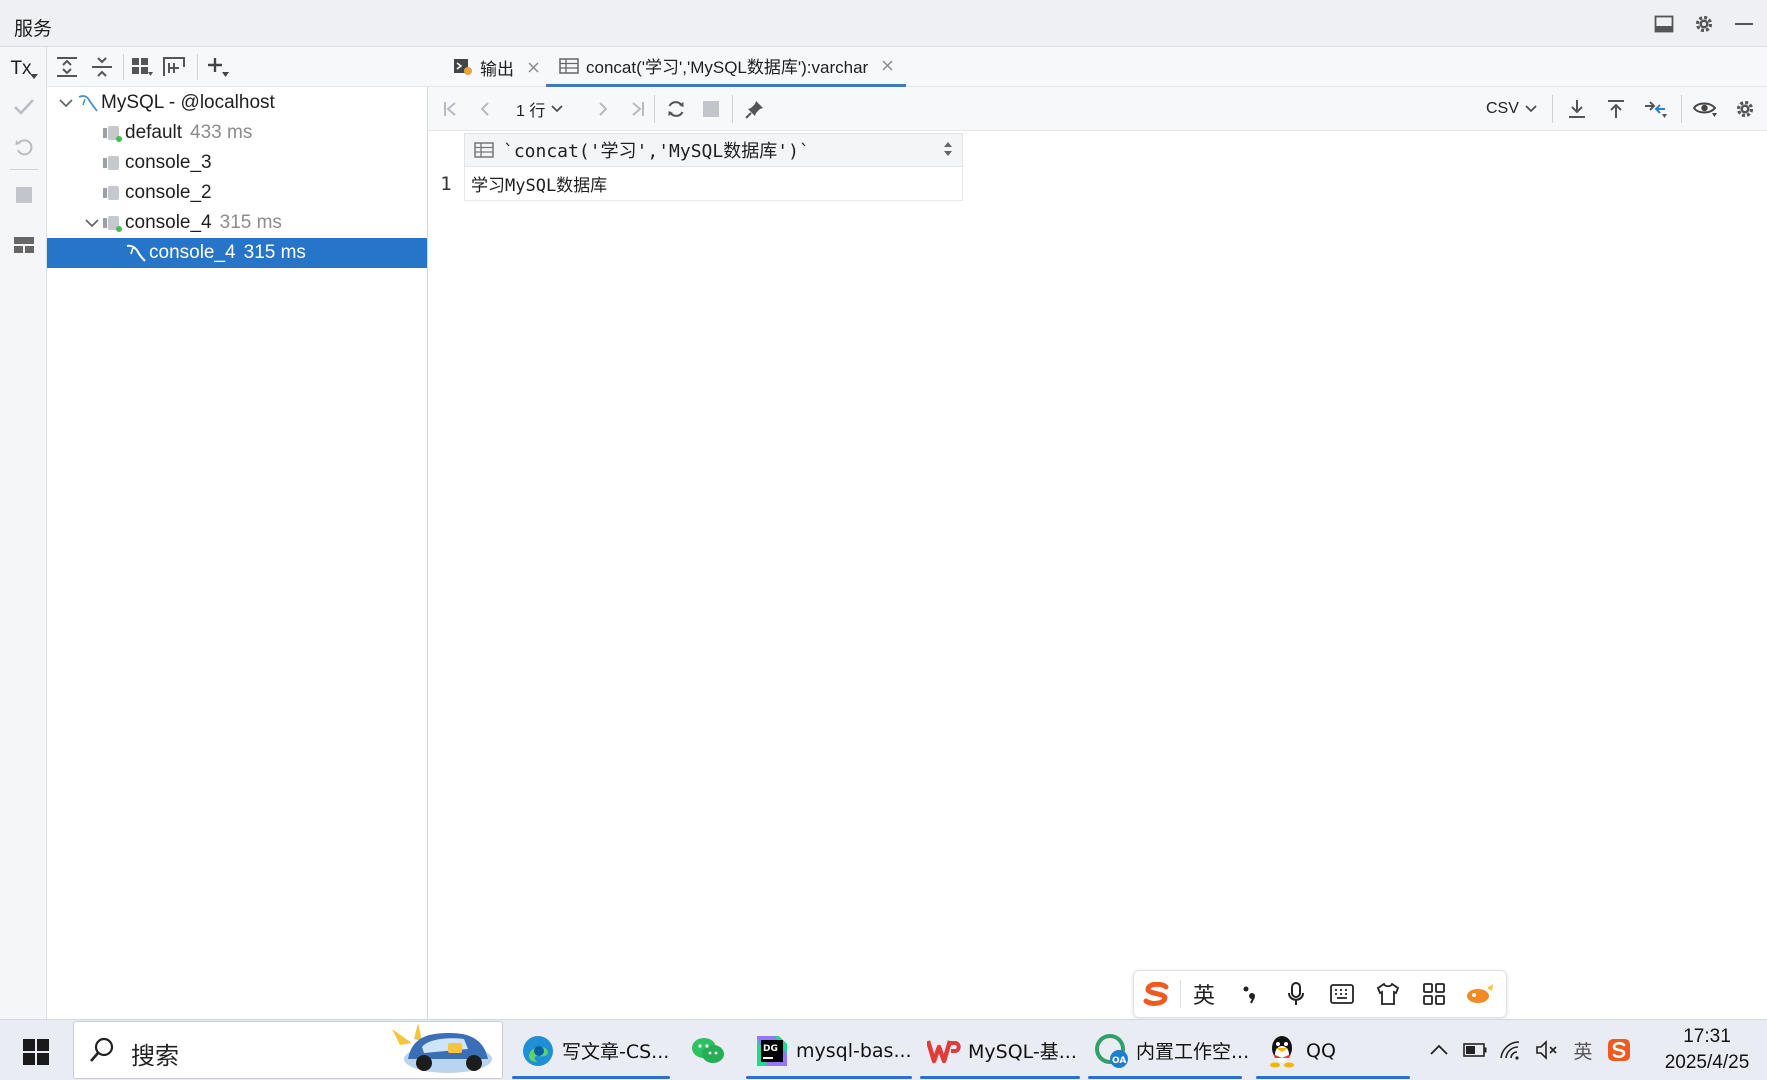 This screenshot has height=1080, width=1767. I want to click on keyboard-icon, so click(1342, 994).